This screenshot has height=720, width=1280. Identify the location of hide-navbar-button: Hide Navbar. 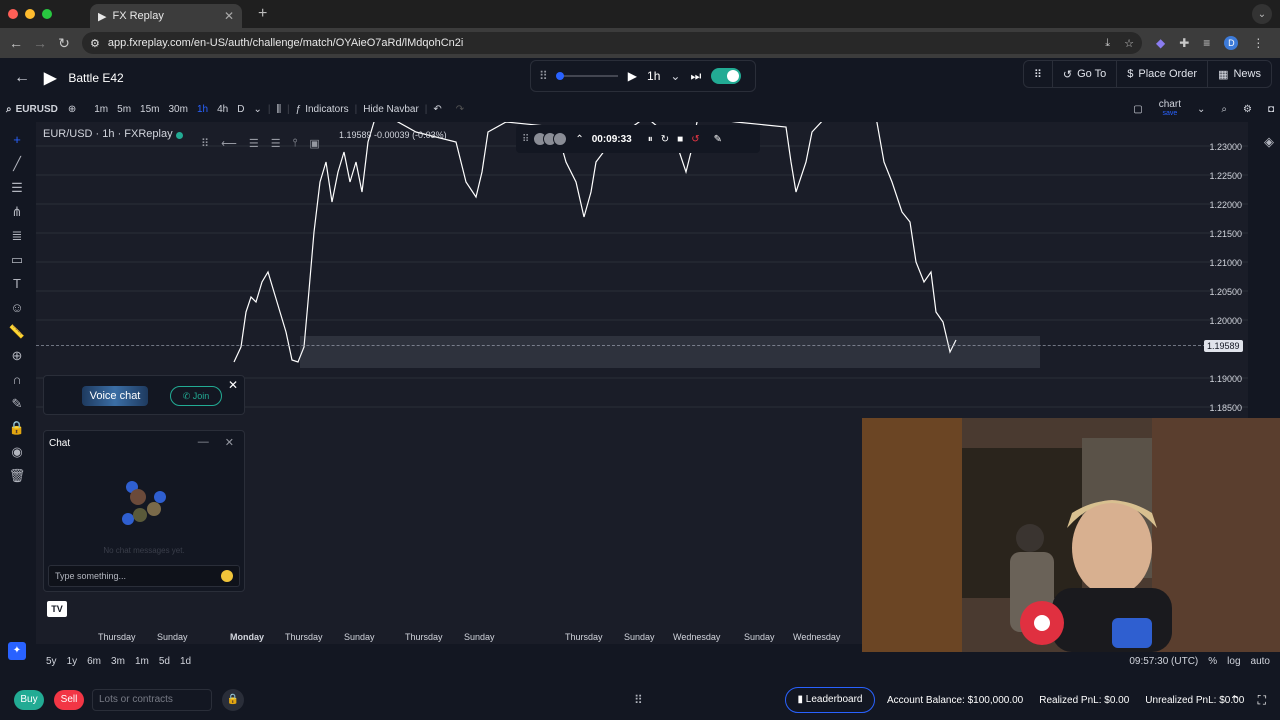
(391, 109).